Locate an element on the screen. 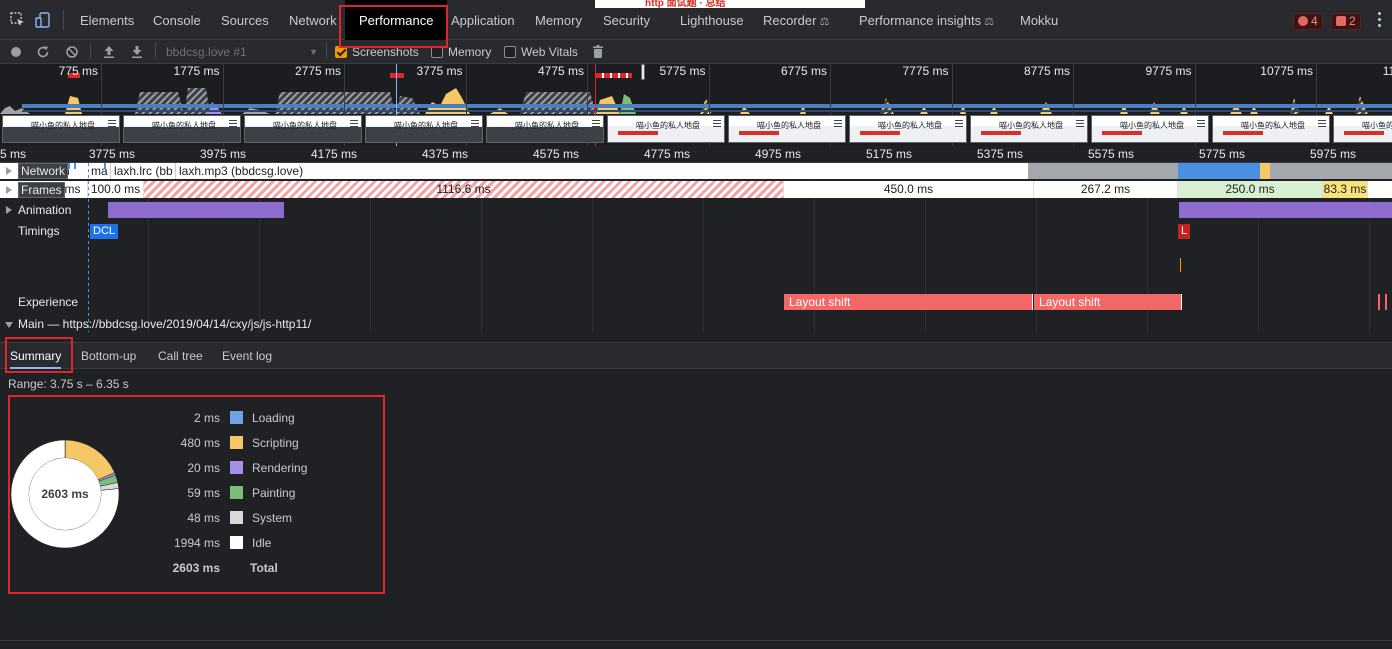  tab-bottom-up: Bottom-up is located at coordinates (108, 356).